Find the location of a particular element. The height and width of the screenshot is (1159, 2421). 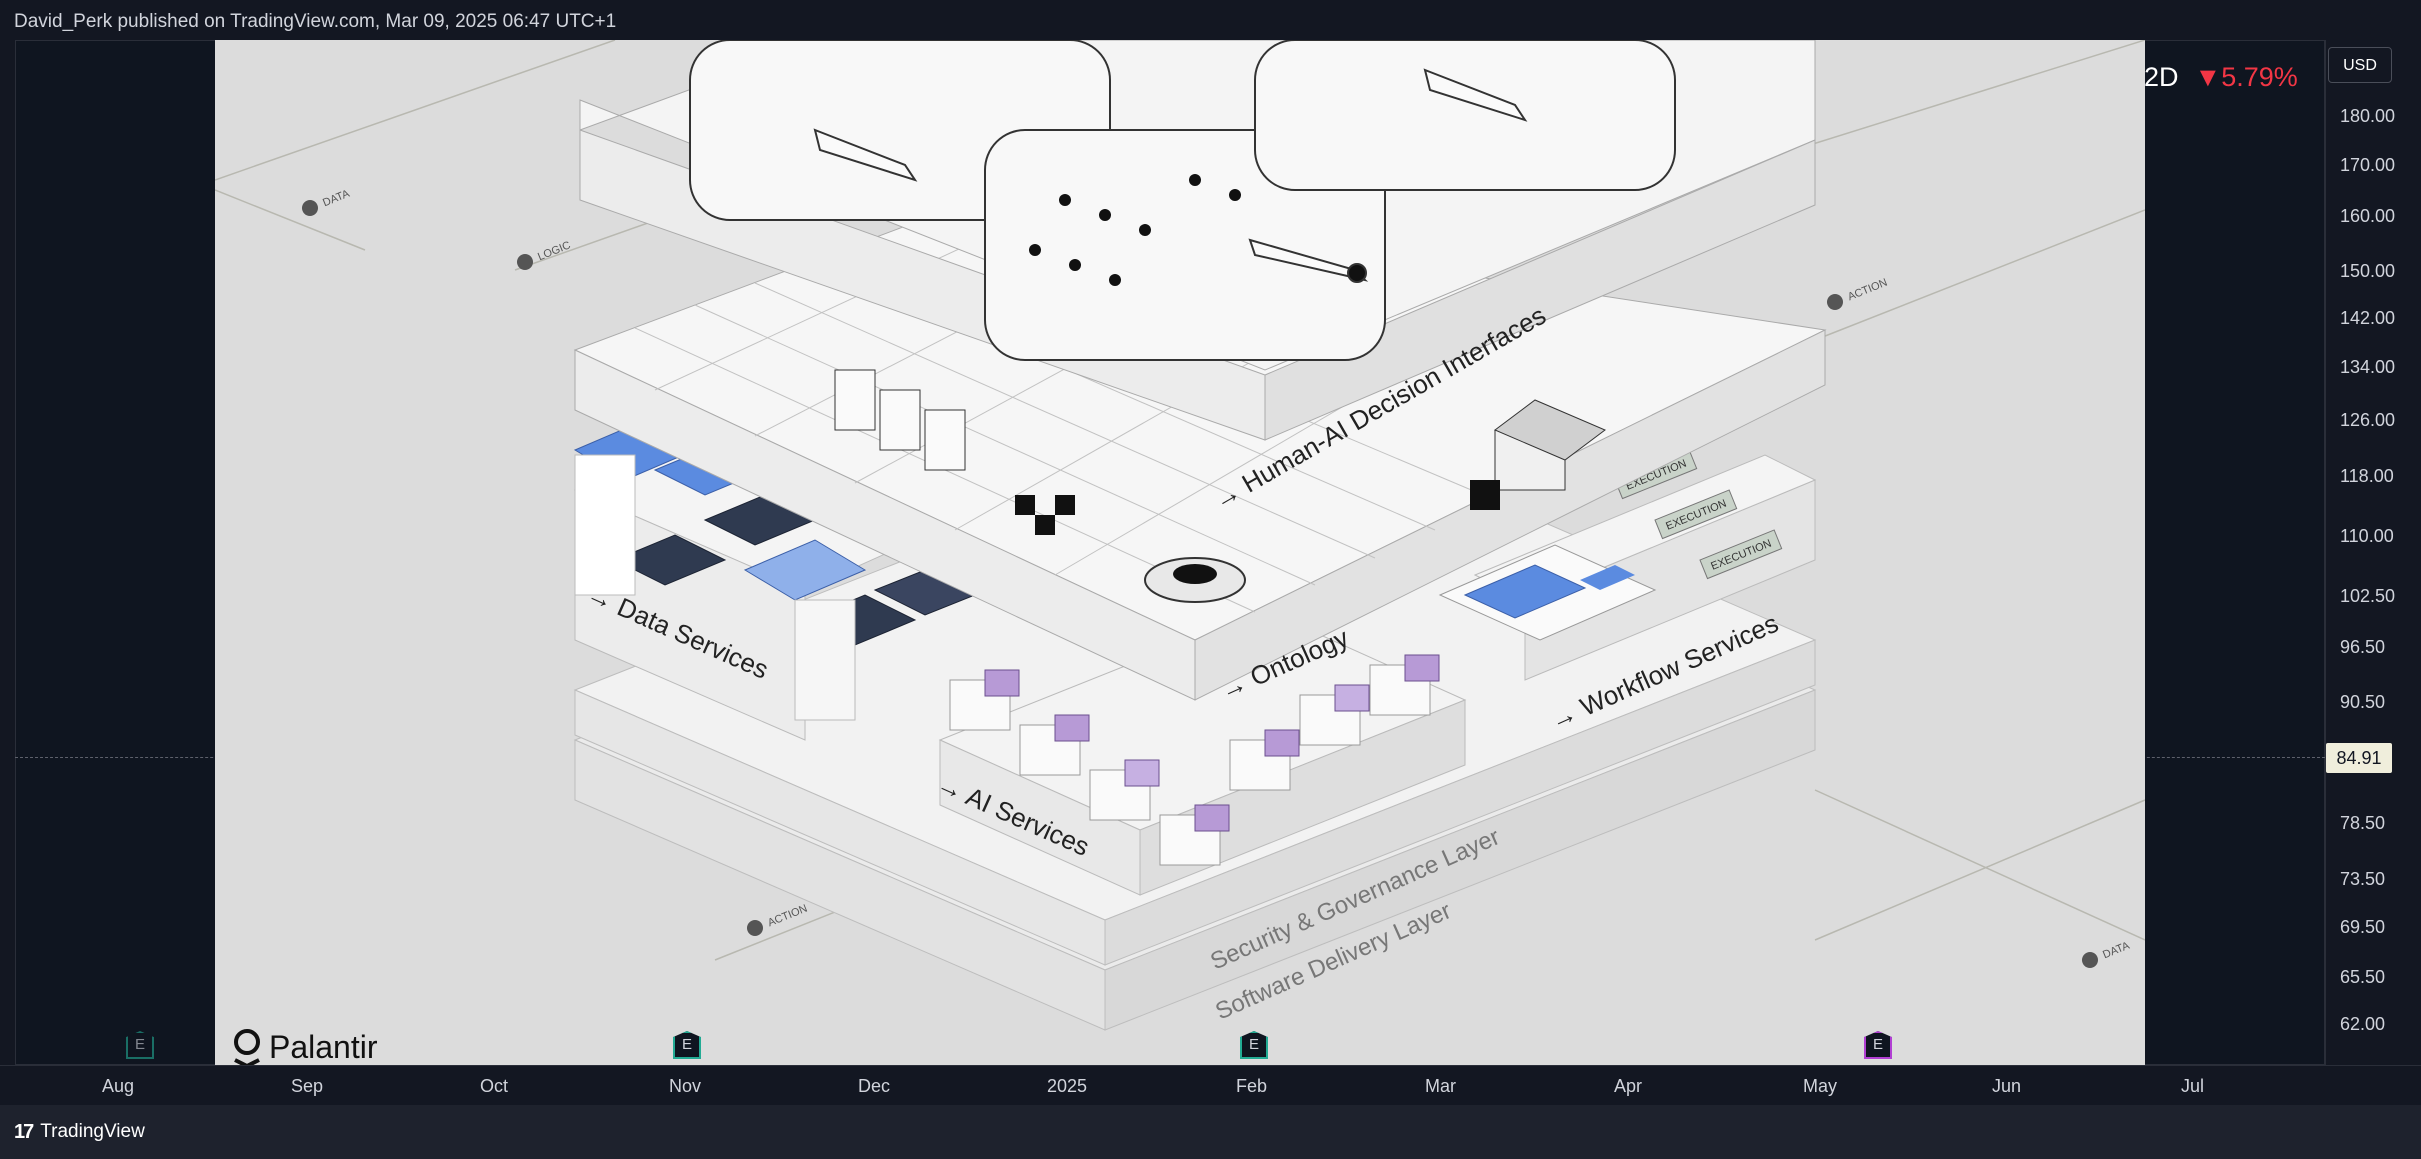

change-percent: ▼5.79% is located at coordinates (2246, 77).